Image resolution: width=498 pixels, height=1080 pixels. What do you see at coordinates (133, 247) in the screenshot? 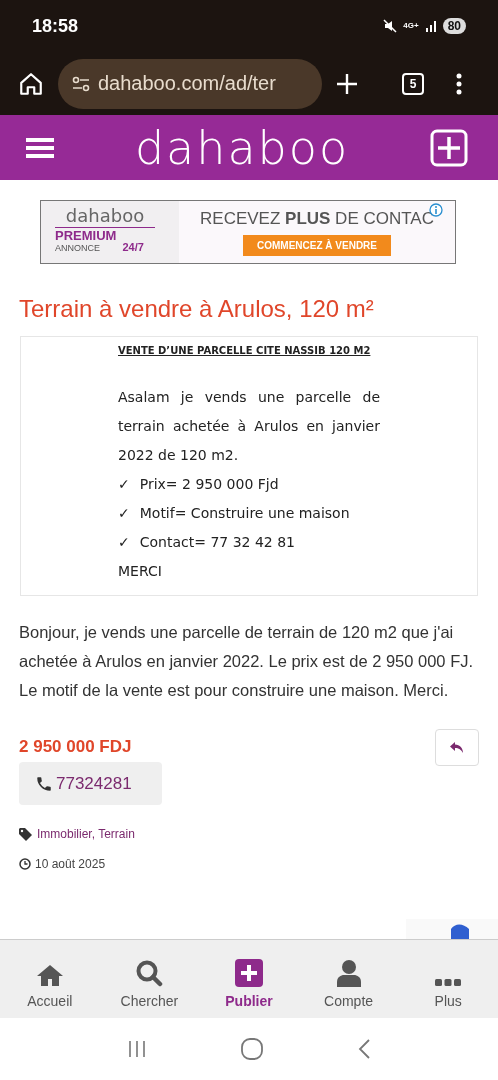
I see `hours-label: 24/7` at bounding box center [133, 247].